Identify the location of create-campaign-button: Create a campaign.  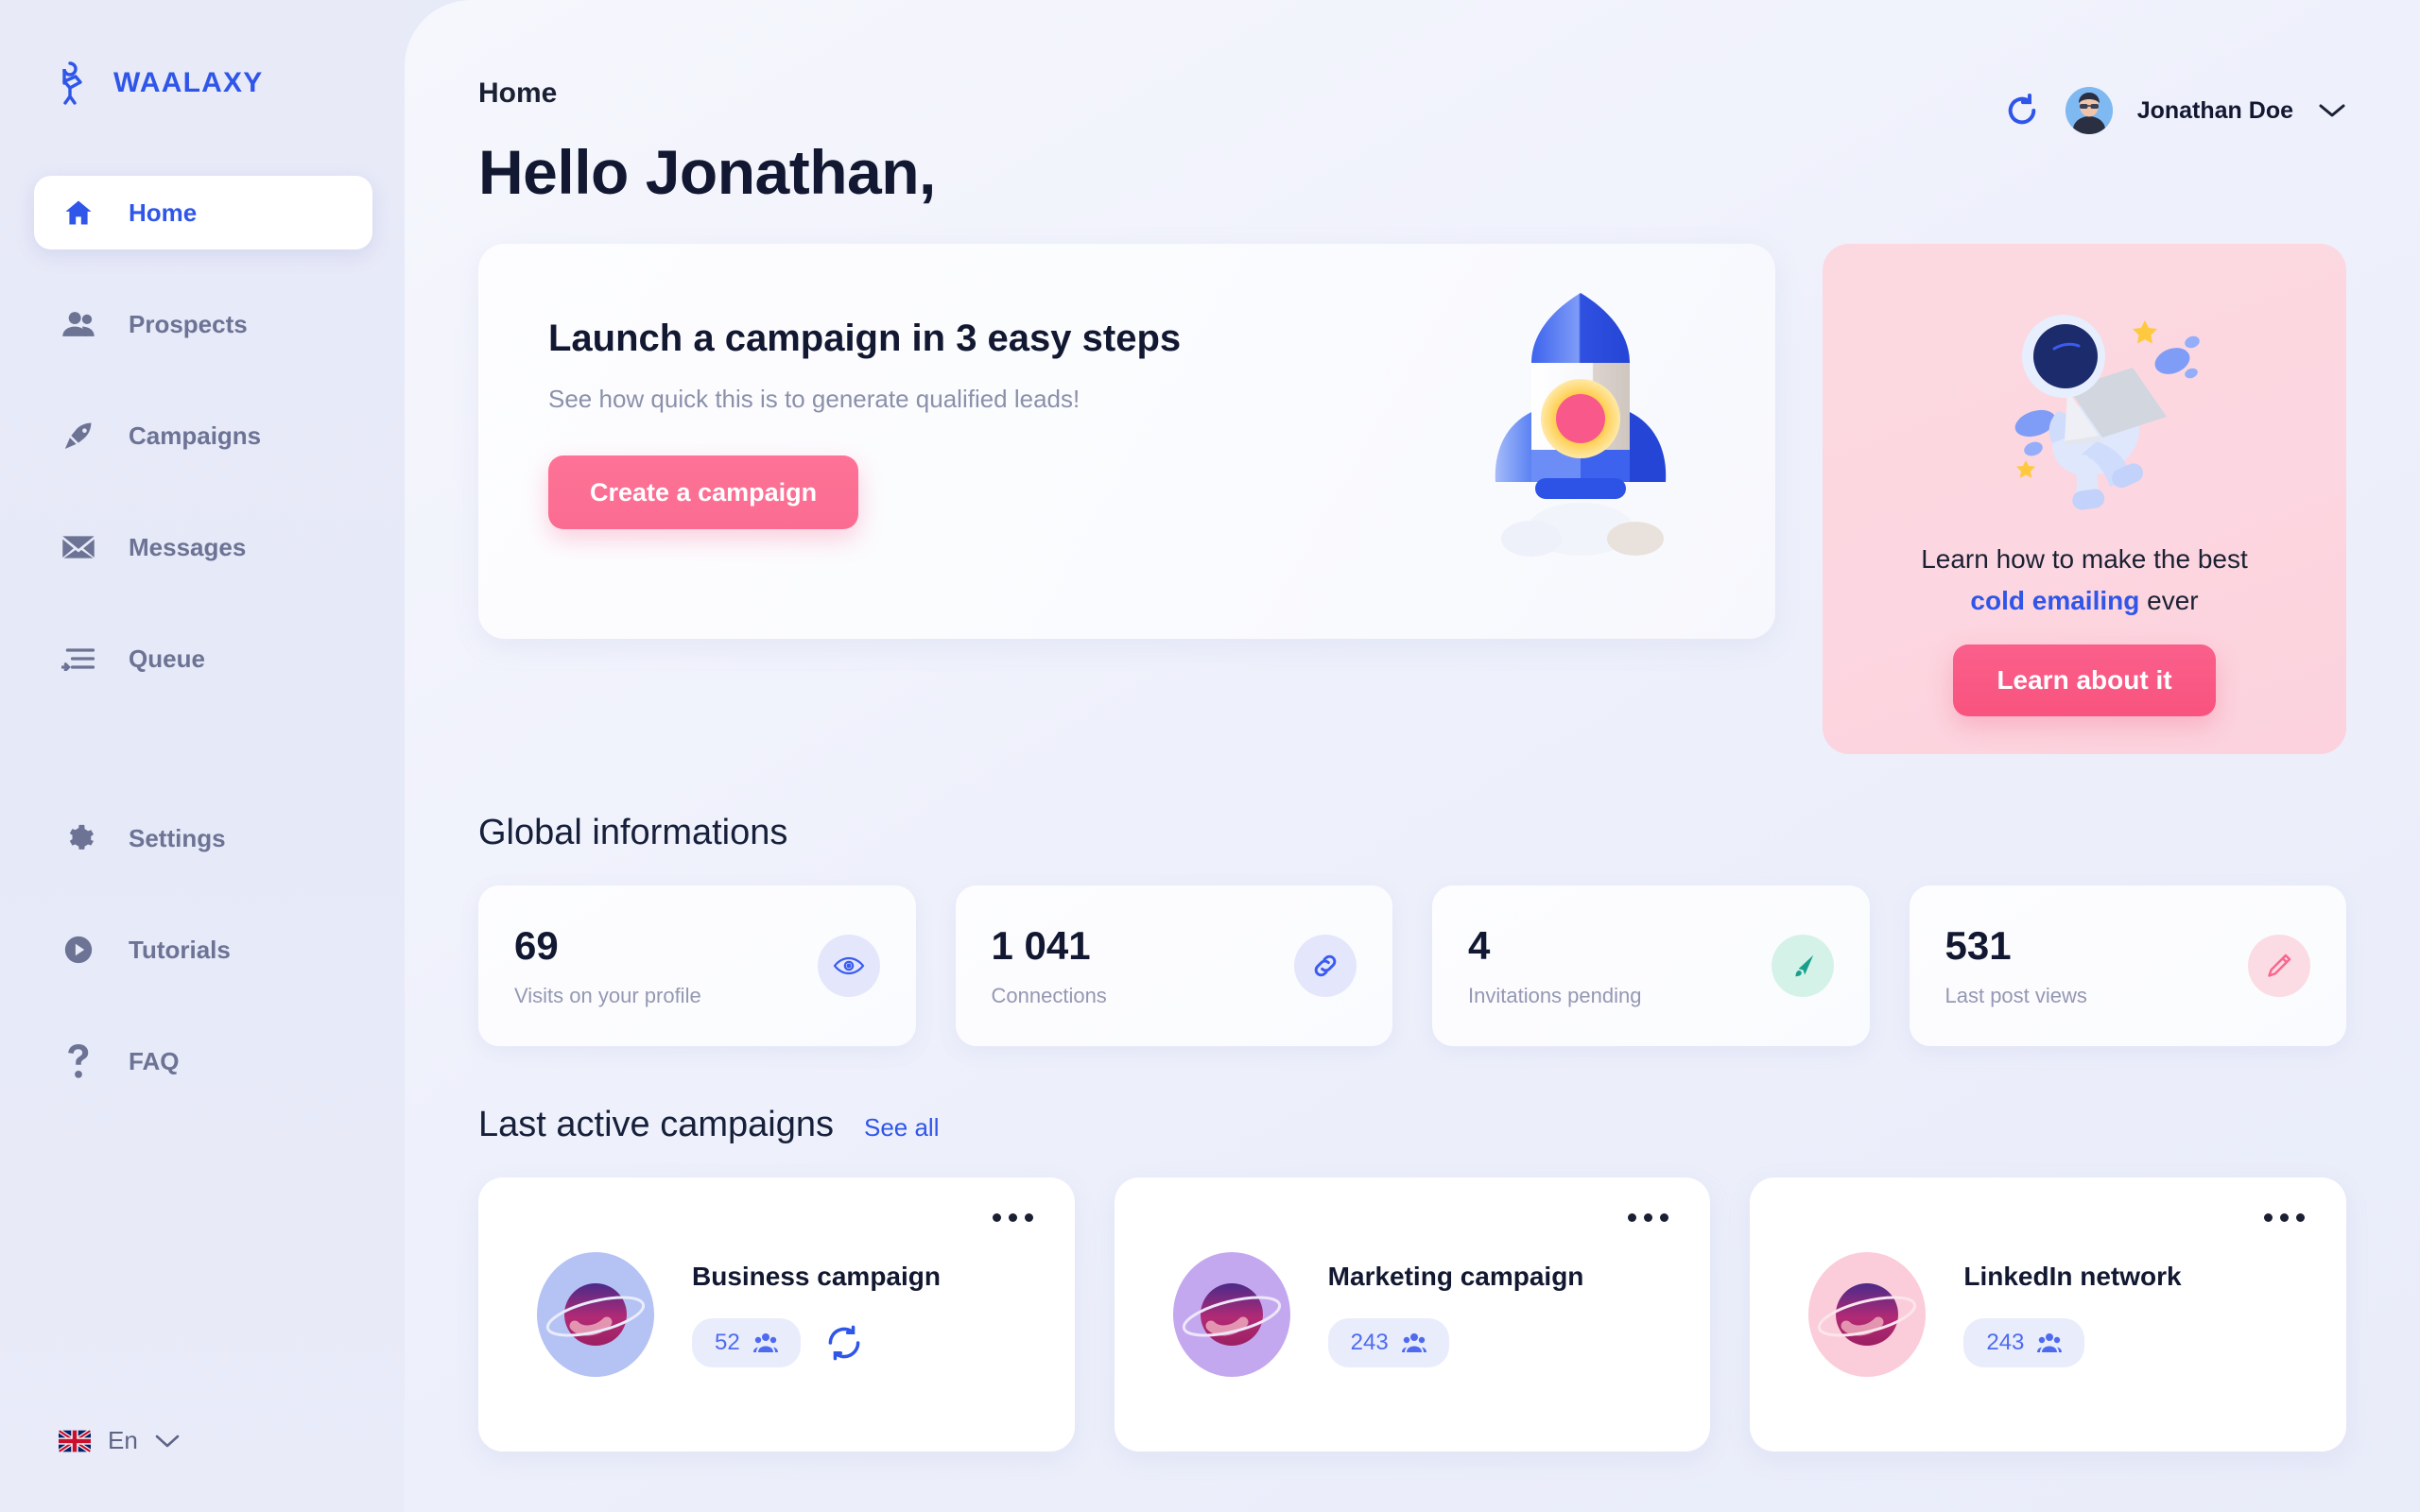
(703, 492).